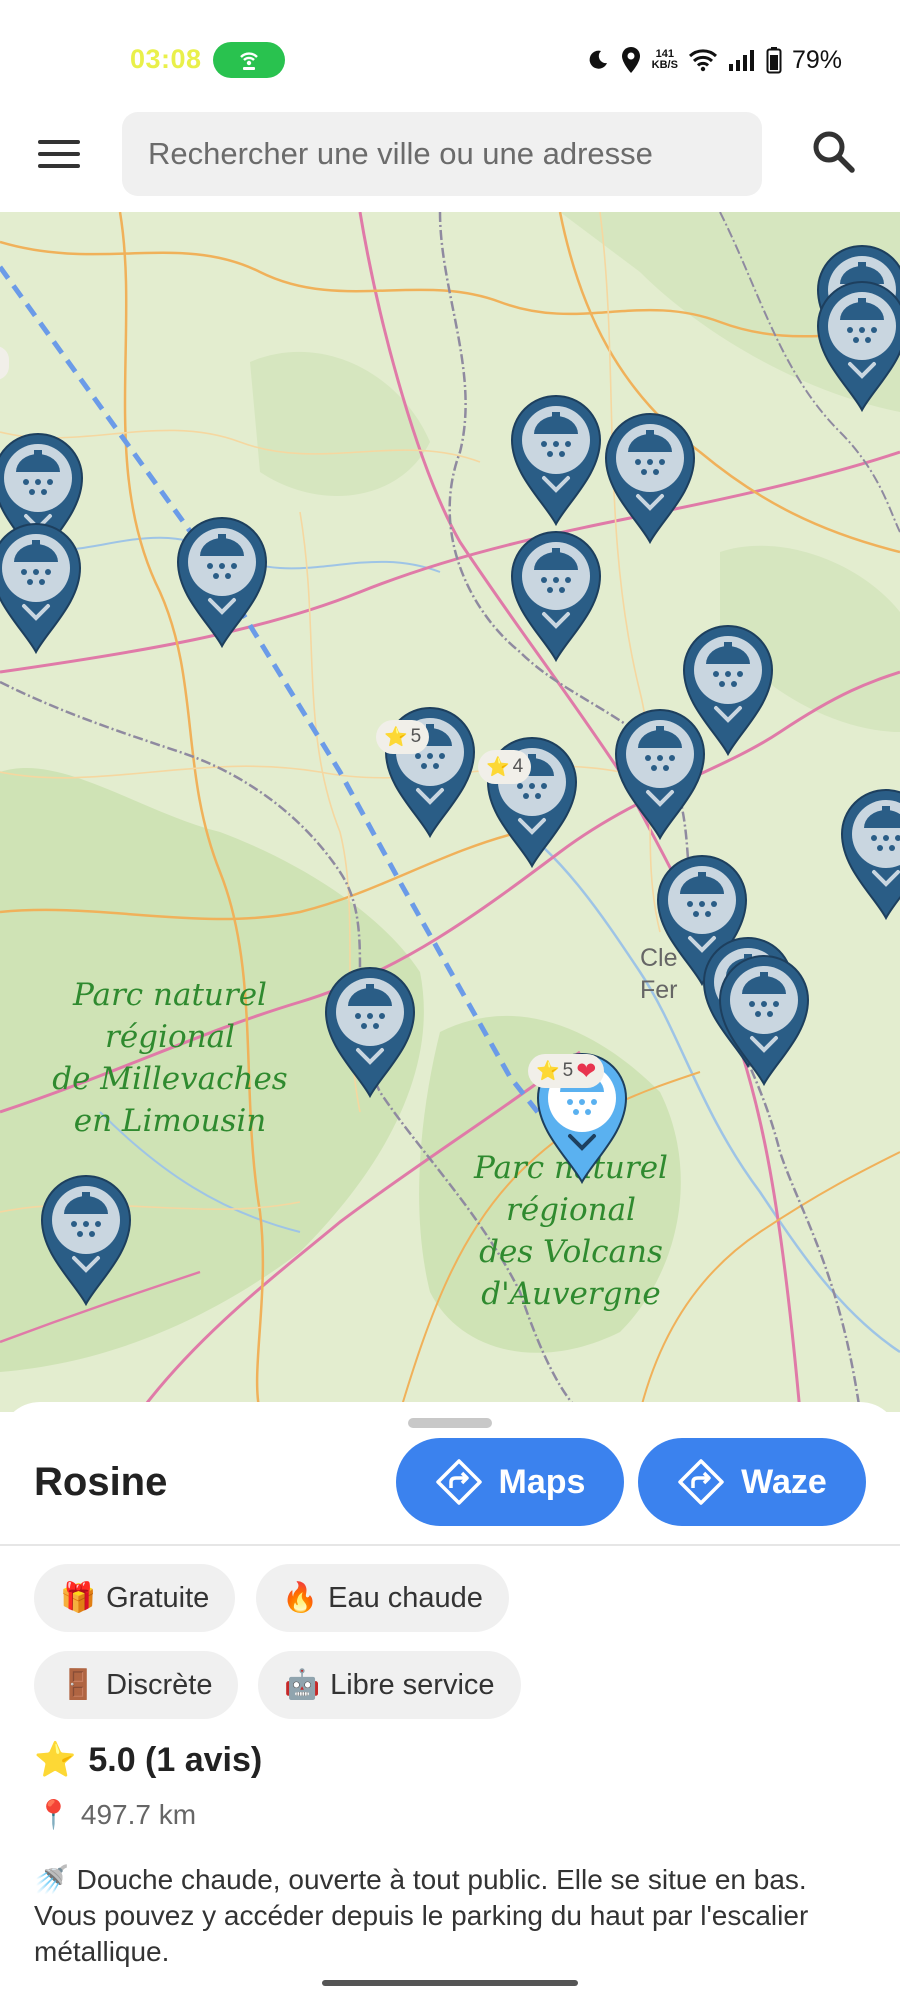 The width and height of the screenshot is (900, 2000). Describe the element at coordinates (450, 50) in the screenshot. I see `status-bar: 03:08 141 KB/S 79%` at that location.